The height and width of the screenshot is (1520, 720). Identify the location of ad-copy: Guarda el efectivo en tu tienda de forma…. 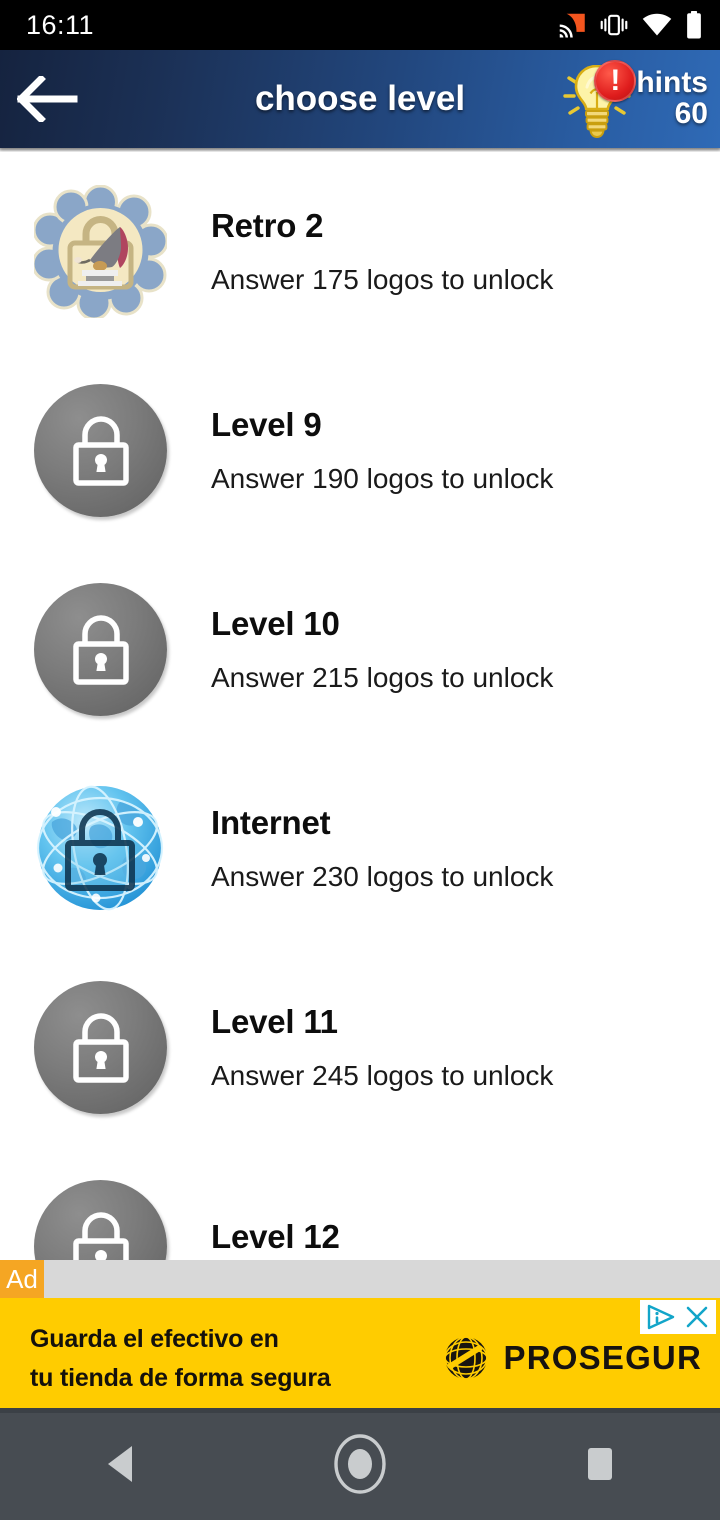
(180, 1359).